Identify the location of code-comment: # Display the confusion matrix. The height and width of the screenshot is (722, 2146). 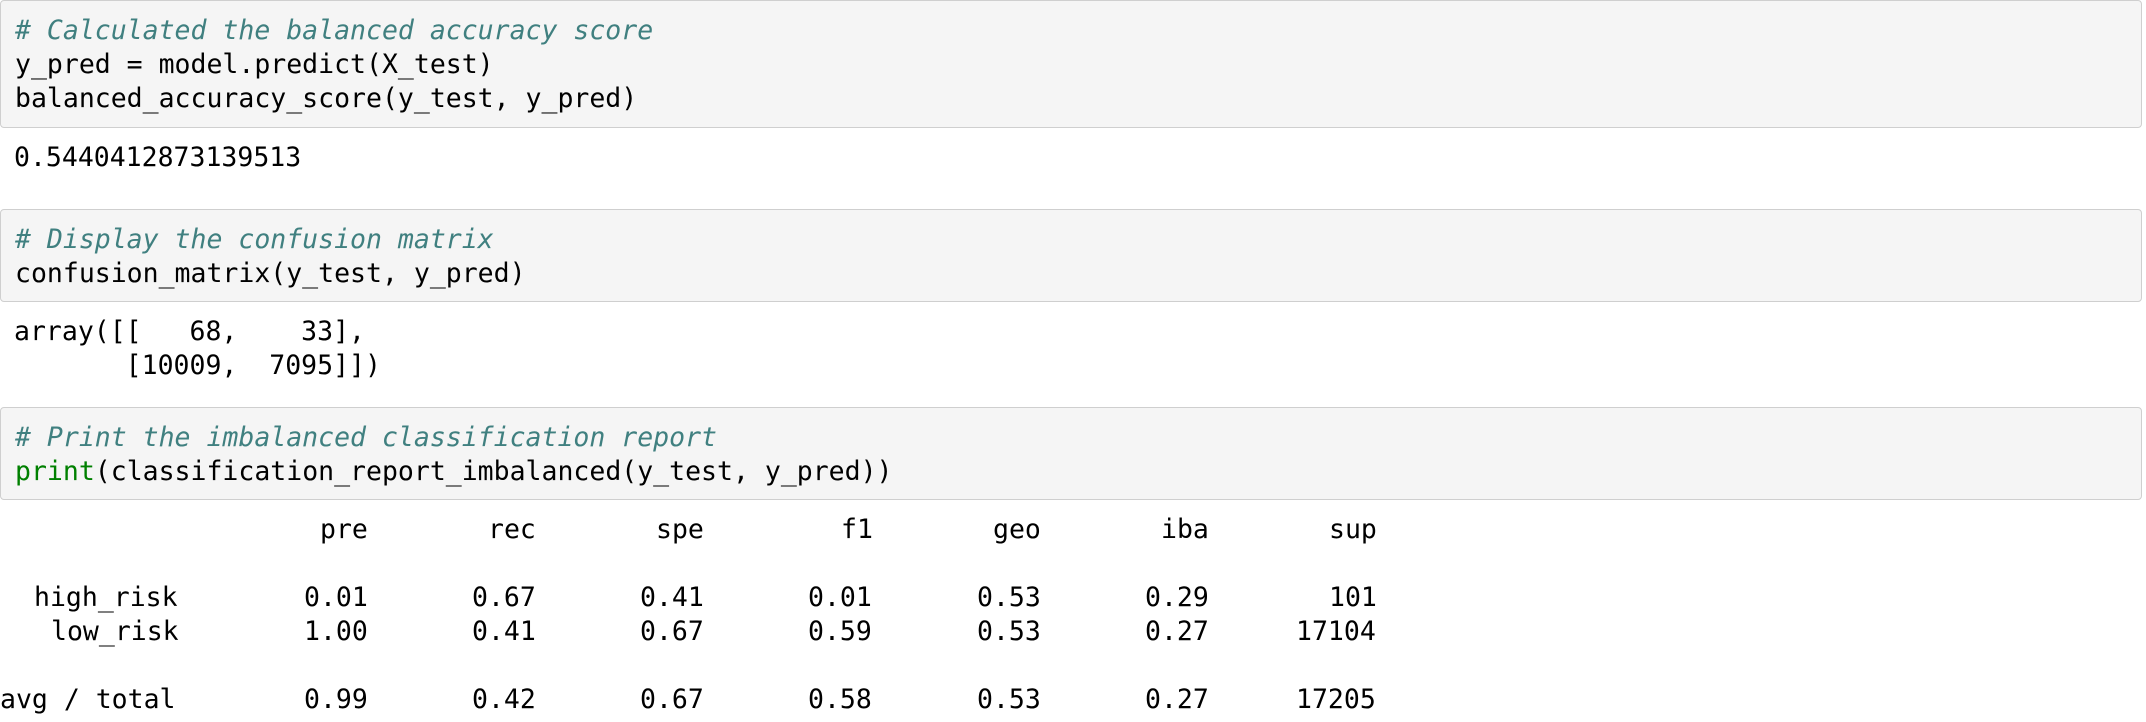
(254, 239).